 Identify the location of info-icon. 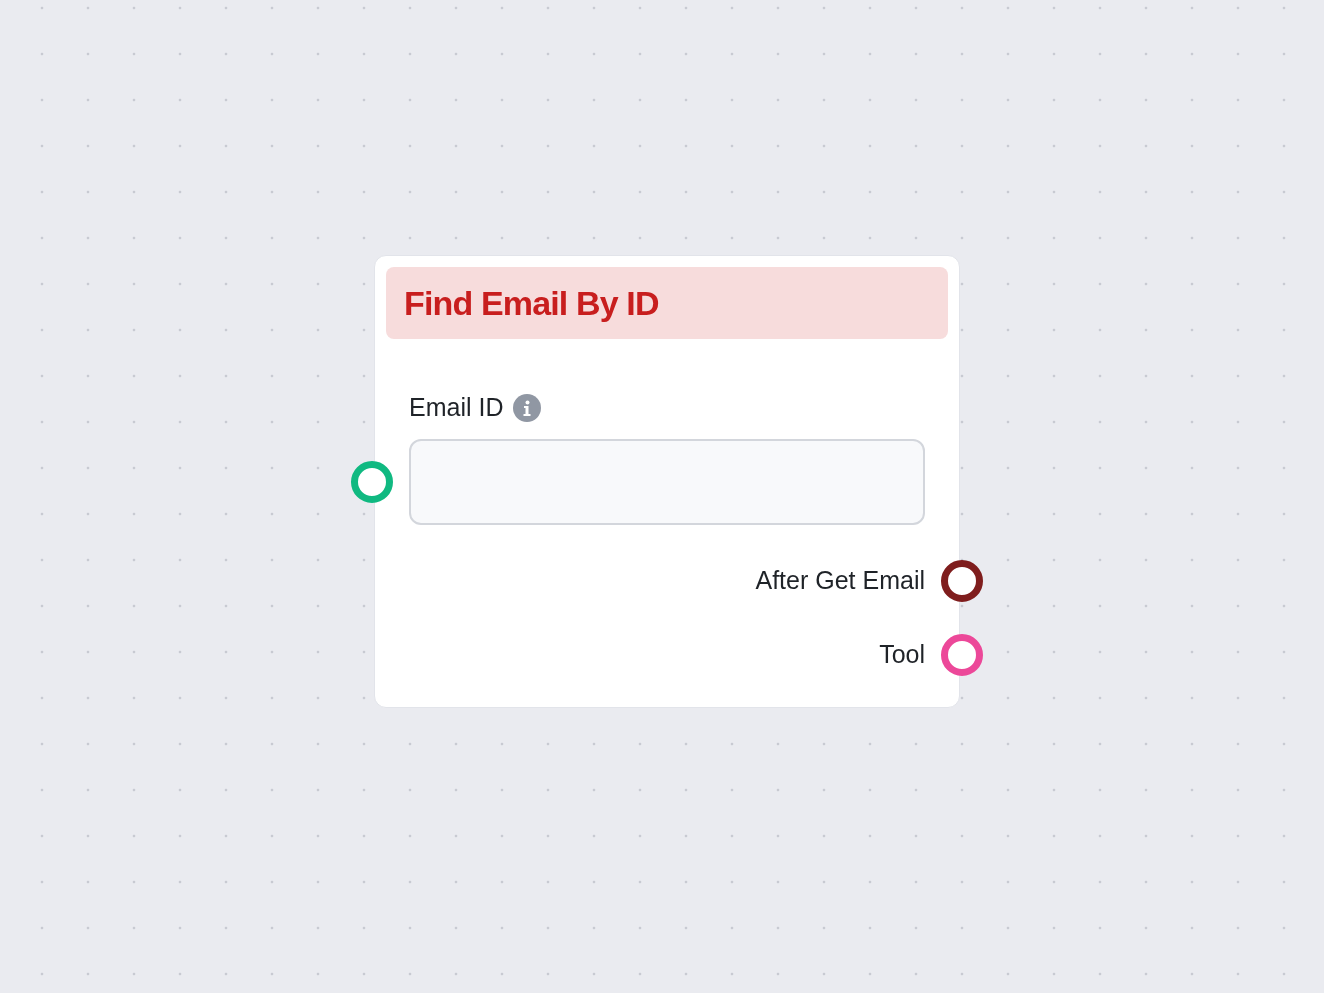
(527, 407).